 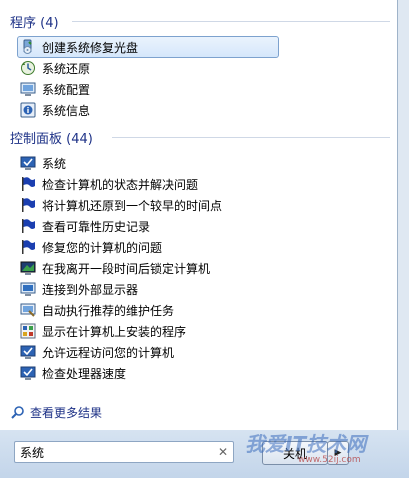 I want to click on result-item-label: 查看可靠性历史记录, so click(x=96, y=226).